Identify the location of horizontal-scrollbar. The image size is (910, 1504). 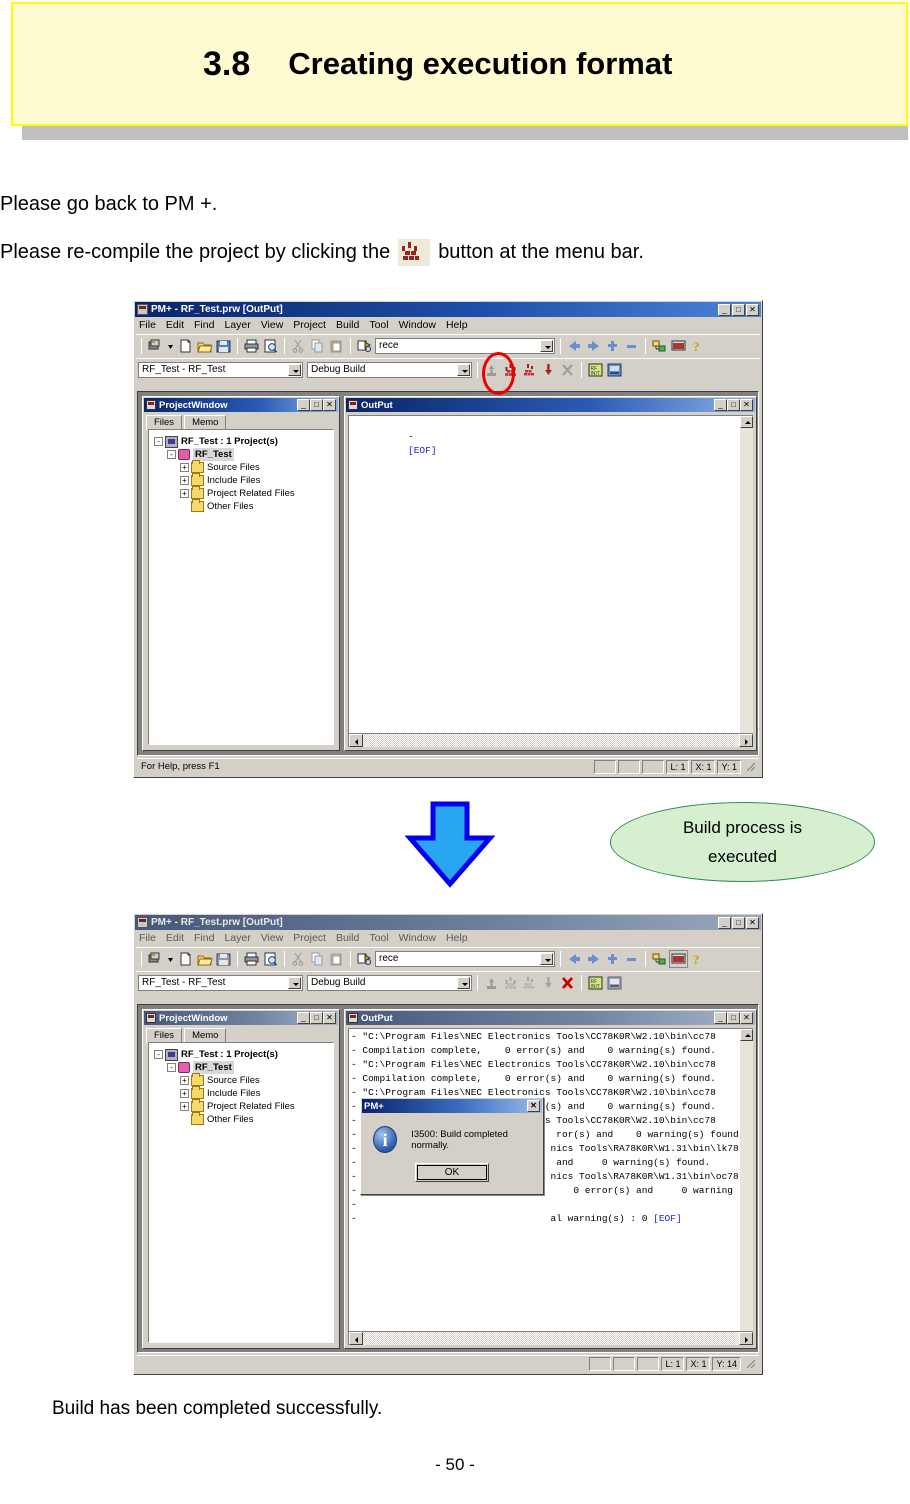
(551, 1338).